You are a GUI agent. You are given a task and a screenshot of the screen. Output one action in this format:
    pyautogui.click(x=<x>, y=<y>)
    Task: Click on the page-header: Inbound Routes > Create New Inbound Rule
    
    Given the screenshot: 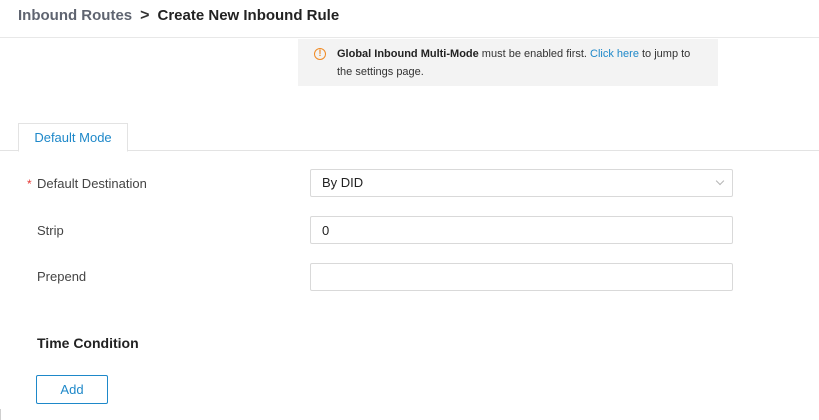 What is the action you would take?
    pyautogui.click(x=409, y=19)
    